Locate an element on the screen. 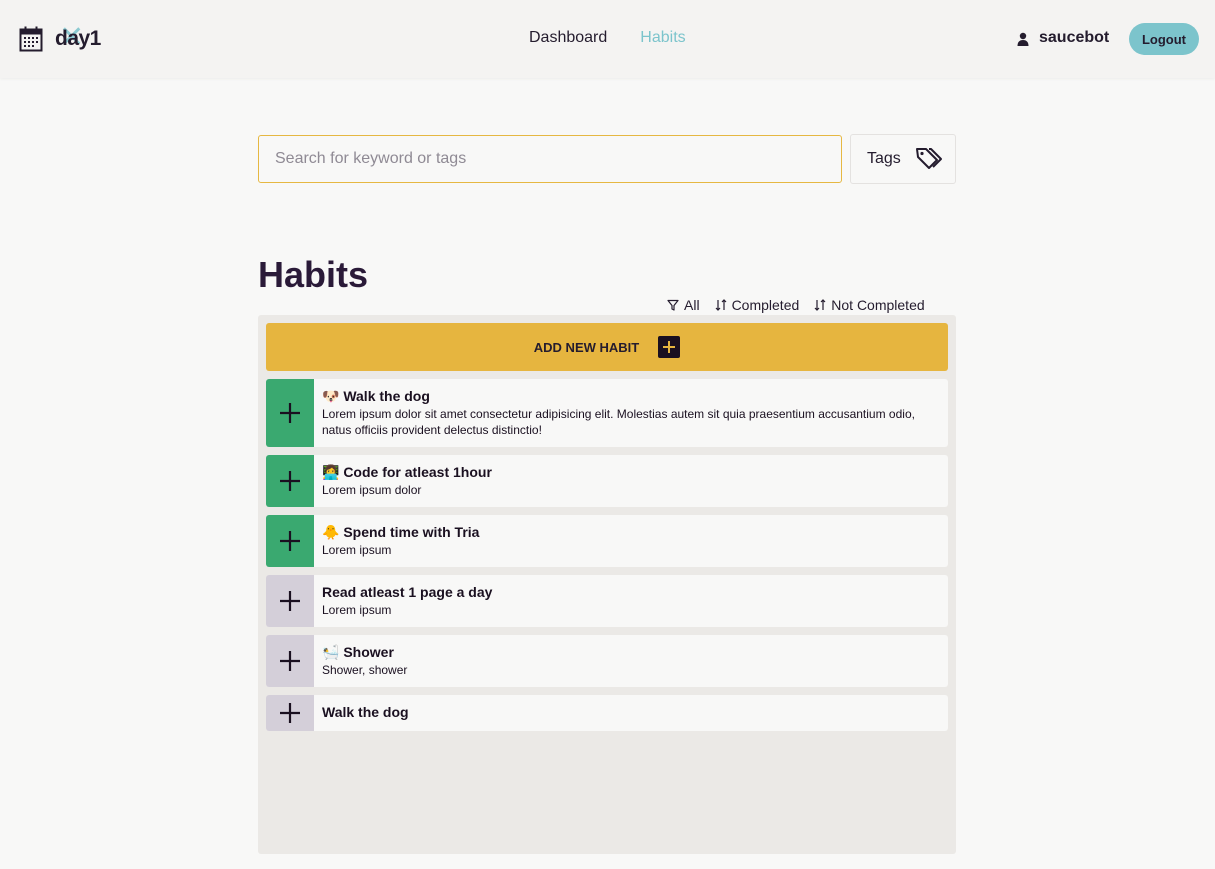 The image size is (1215, 869). filter-not-completed: Not Completed is located at coordinates (869, 305).